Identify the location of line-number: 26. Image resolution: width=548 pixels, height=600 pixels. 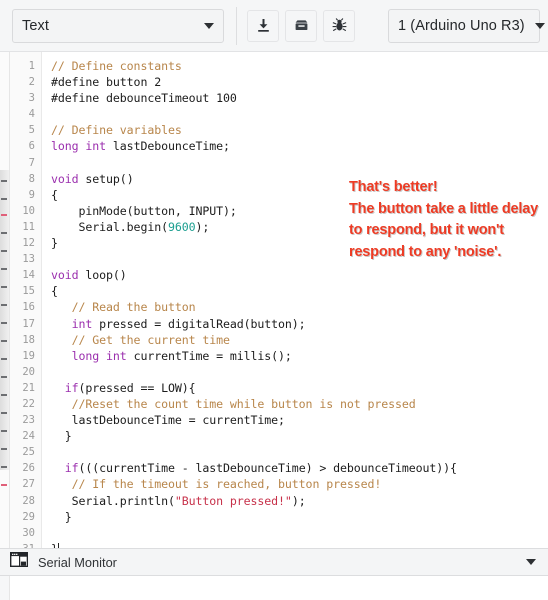
(28, 468).